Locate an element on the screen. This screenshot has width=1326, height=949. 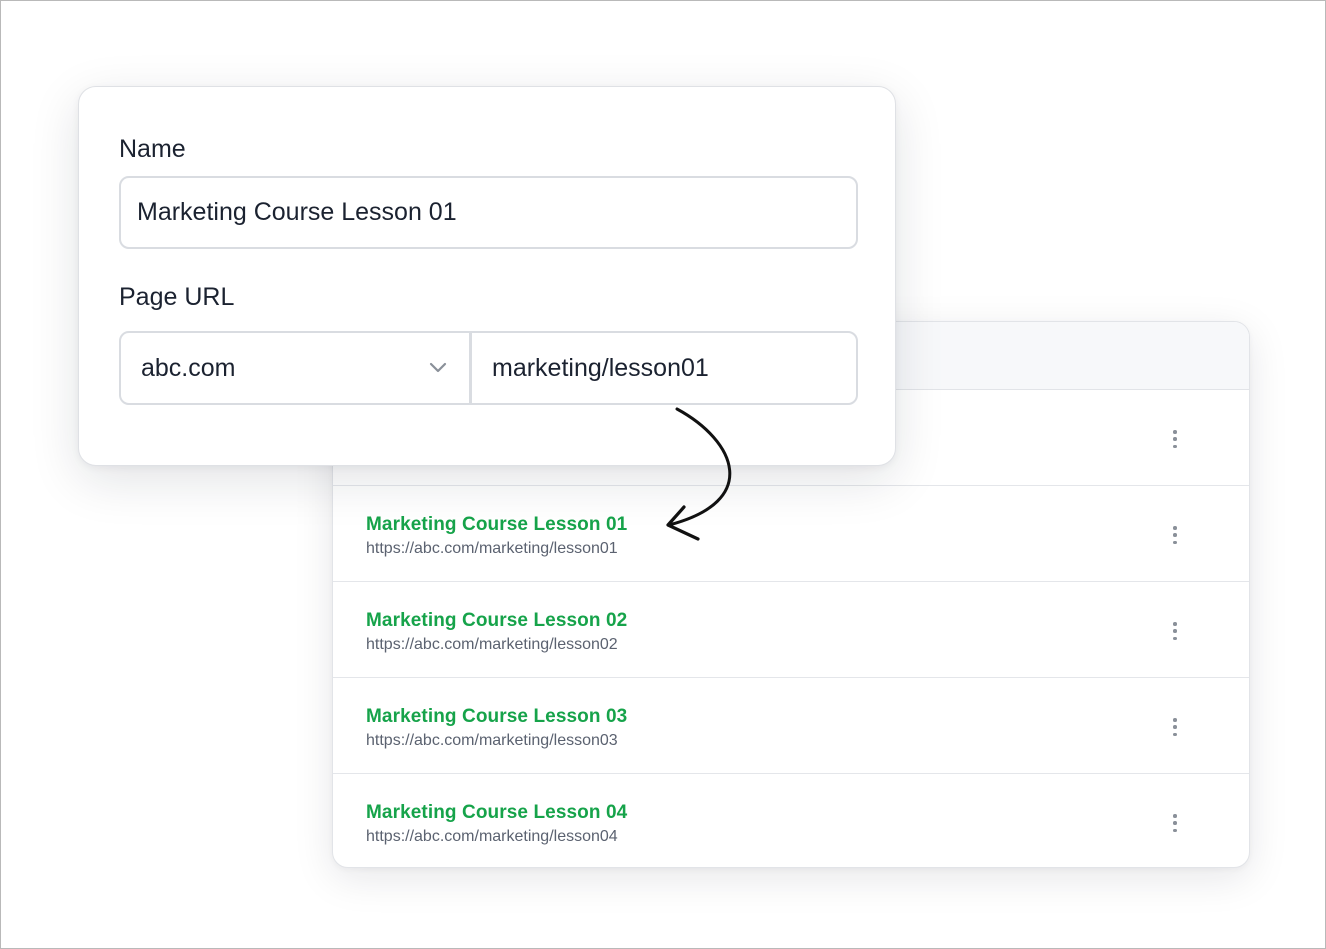
chevron-down-icon is located at coordinates (438, 367).